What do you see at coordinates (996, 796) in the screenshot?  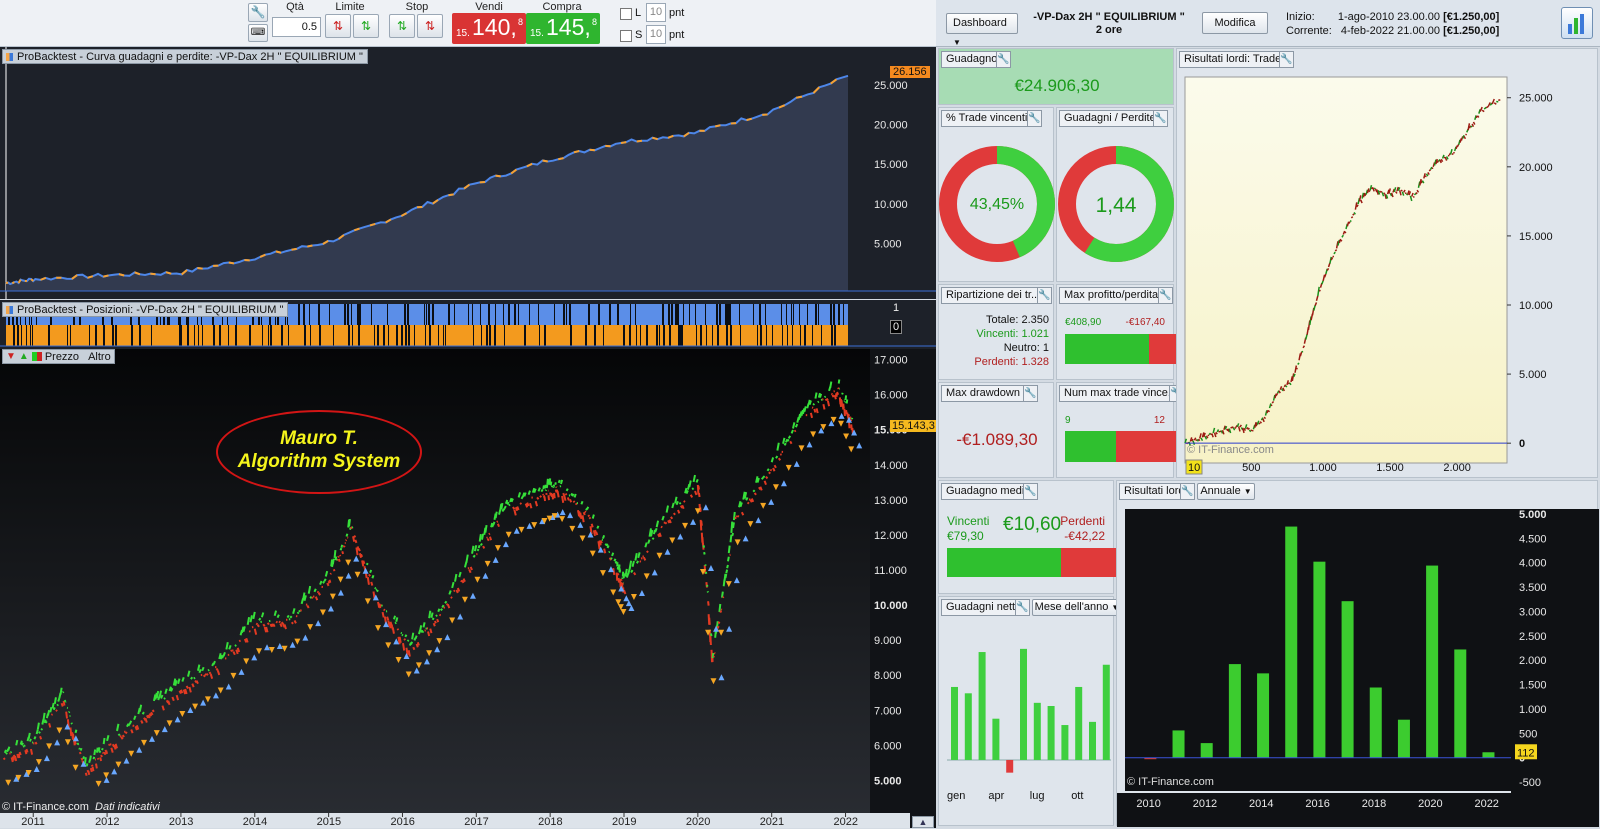 I see `net-gains-x-label: apr` at bounding box center [996, 796].